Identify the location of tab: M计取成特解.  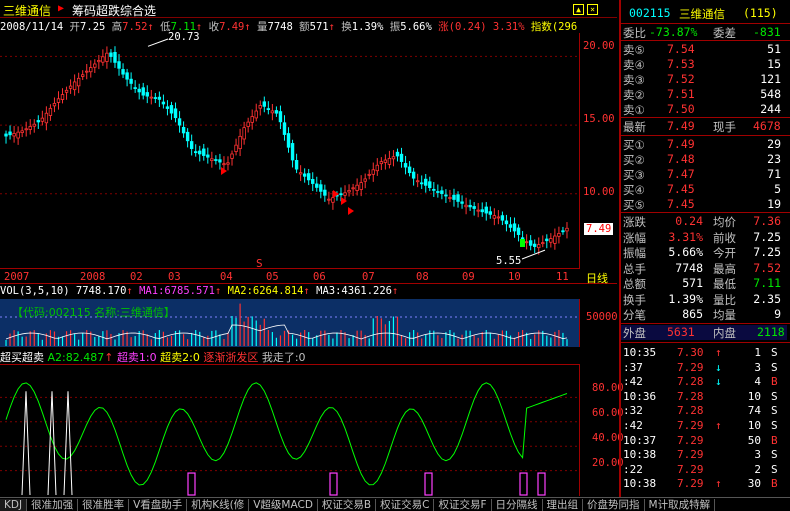
(680, 505).